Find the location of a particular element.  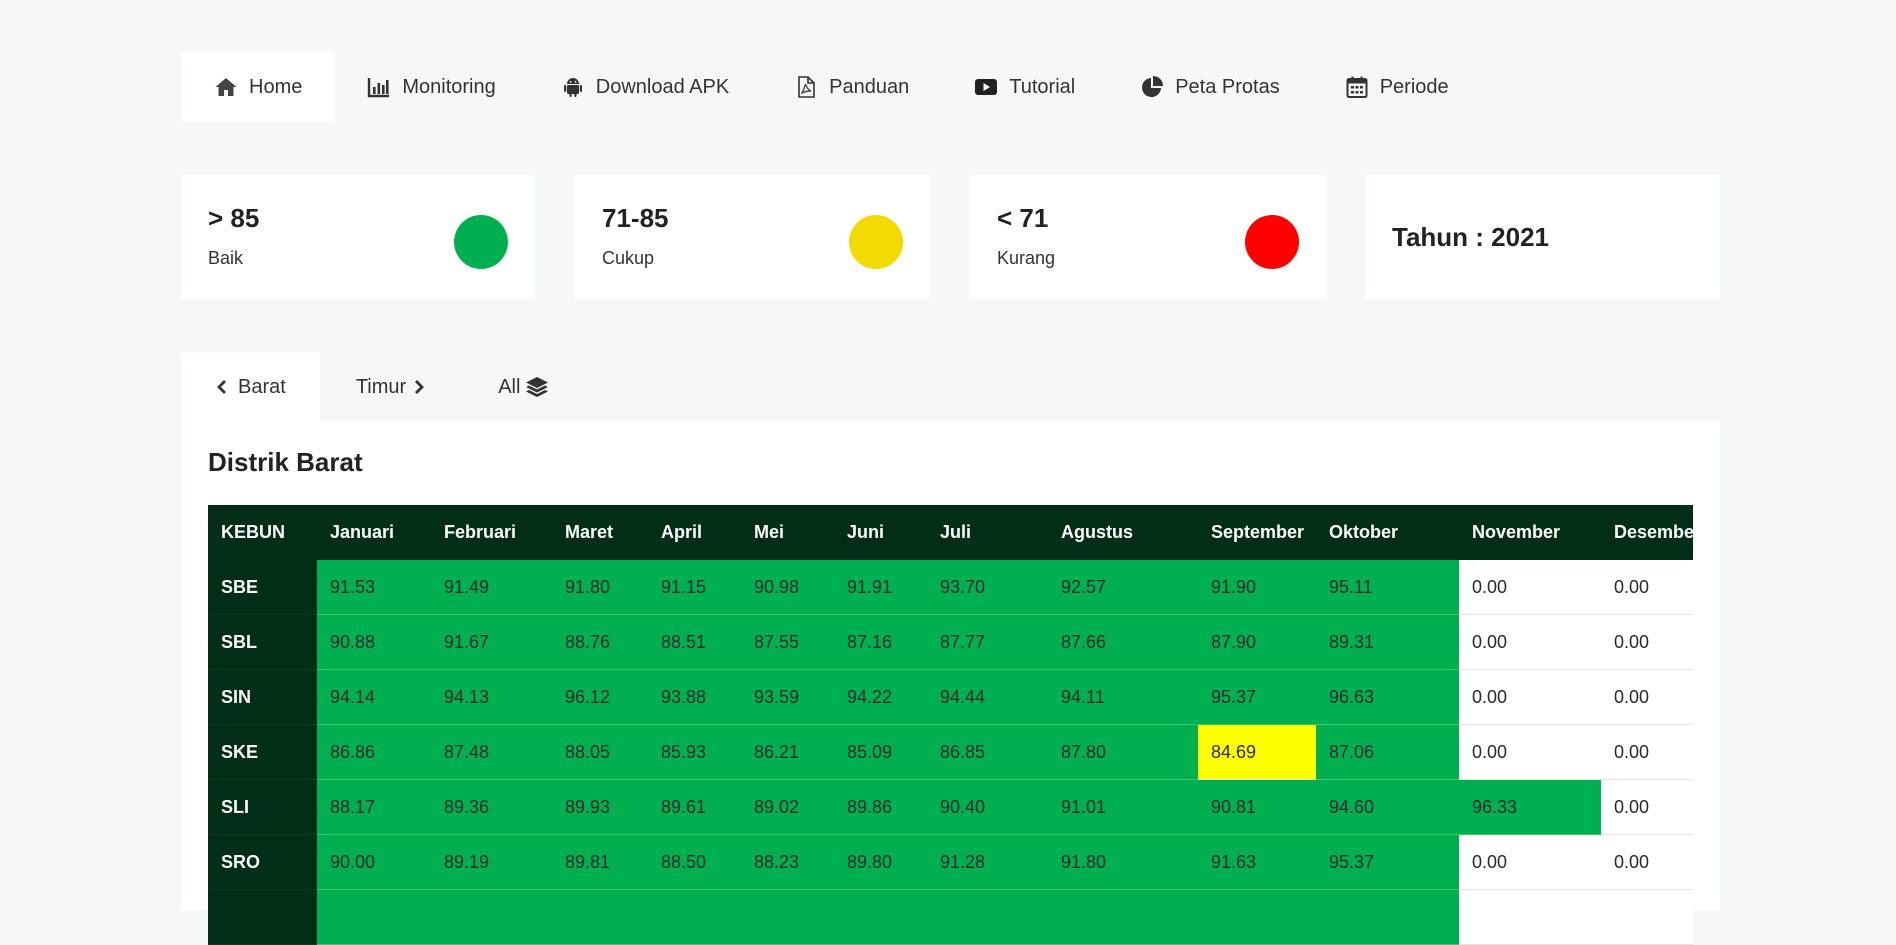

score-cell: 91.15 is located at coordinates (694, 587).